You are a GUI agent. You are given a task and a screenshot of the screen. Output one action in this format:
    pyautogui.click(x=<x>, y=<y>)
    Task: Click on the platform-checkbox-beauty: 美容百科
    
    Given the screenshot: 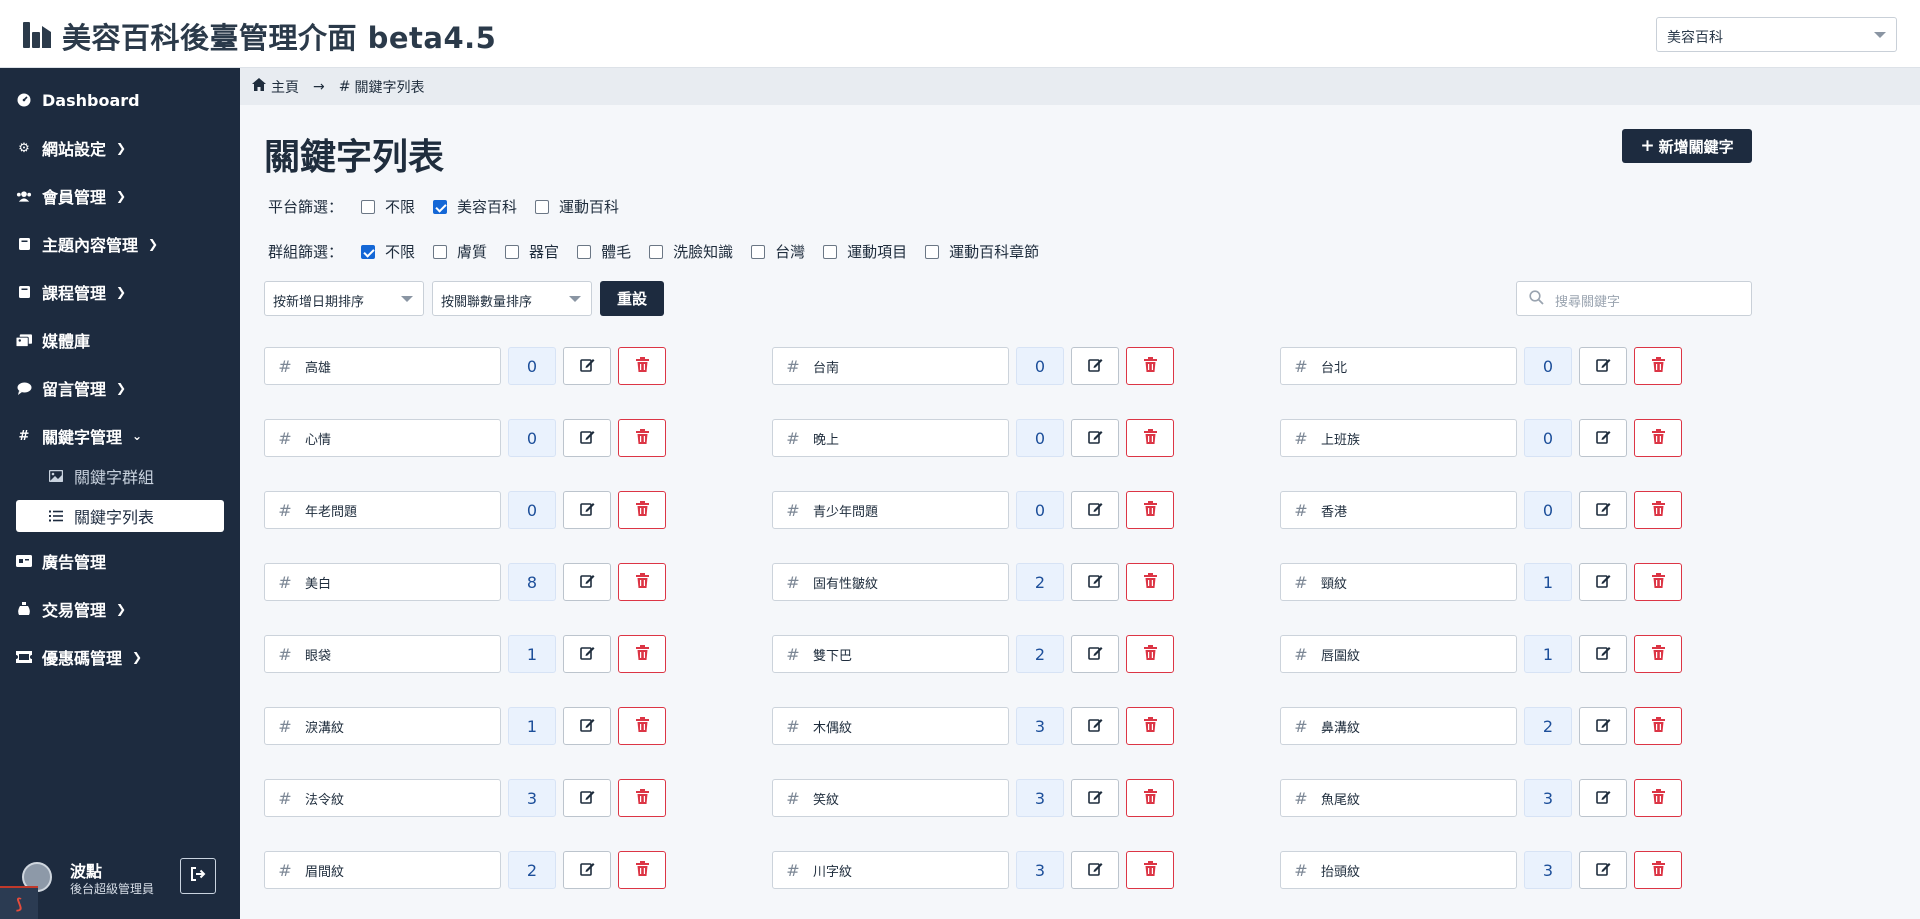 What is the action you would take?
    pyautogui.click(x=475, y=206)
    